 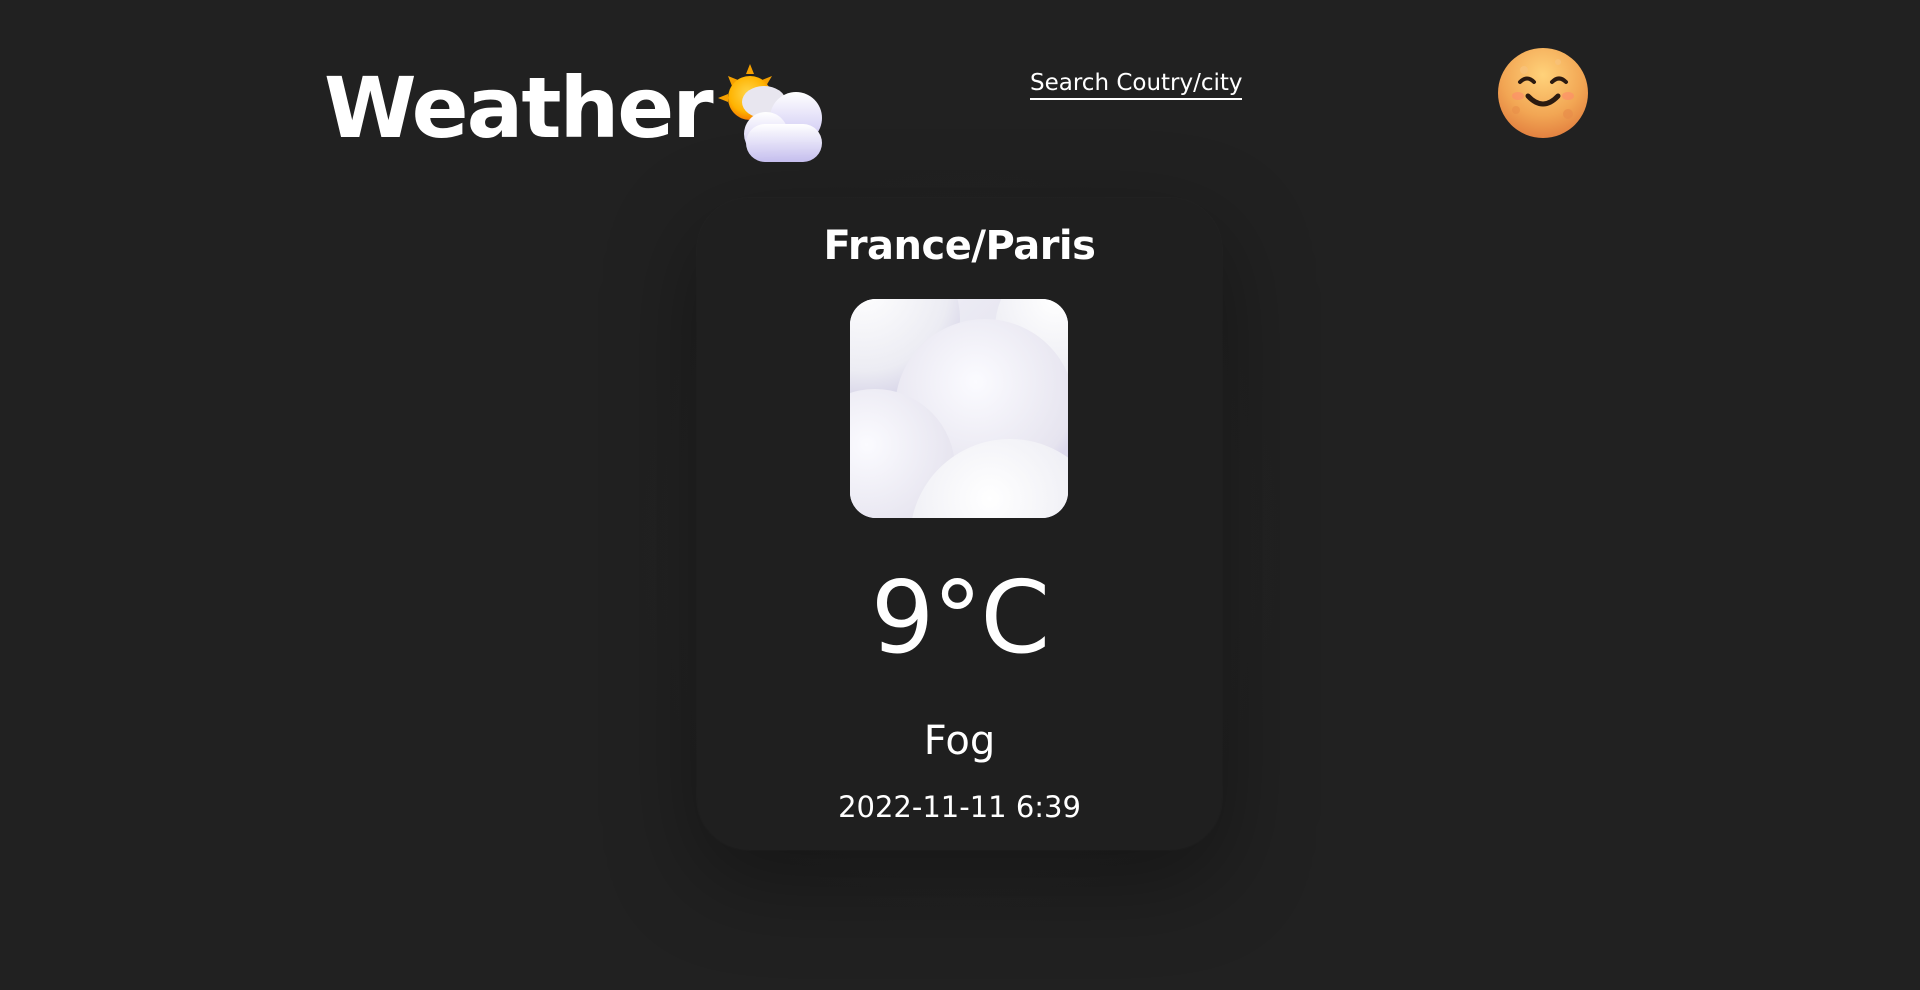 I want to click on observation-datetime: 2022-11-11 6:39, so click(x=959, y=807).